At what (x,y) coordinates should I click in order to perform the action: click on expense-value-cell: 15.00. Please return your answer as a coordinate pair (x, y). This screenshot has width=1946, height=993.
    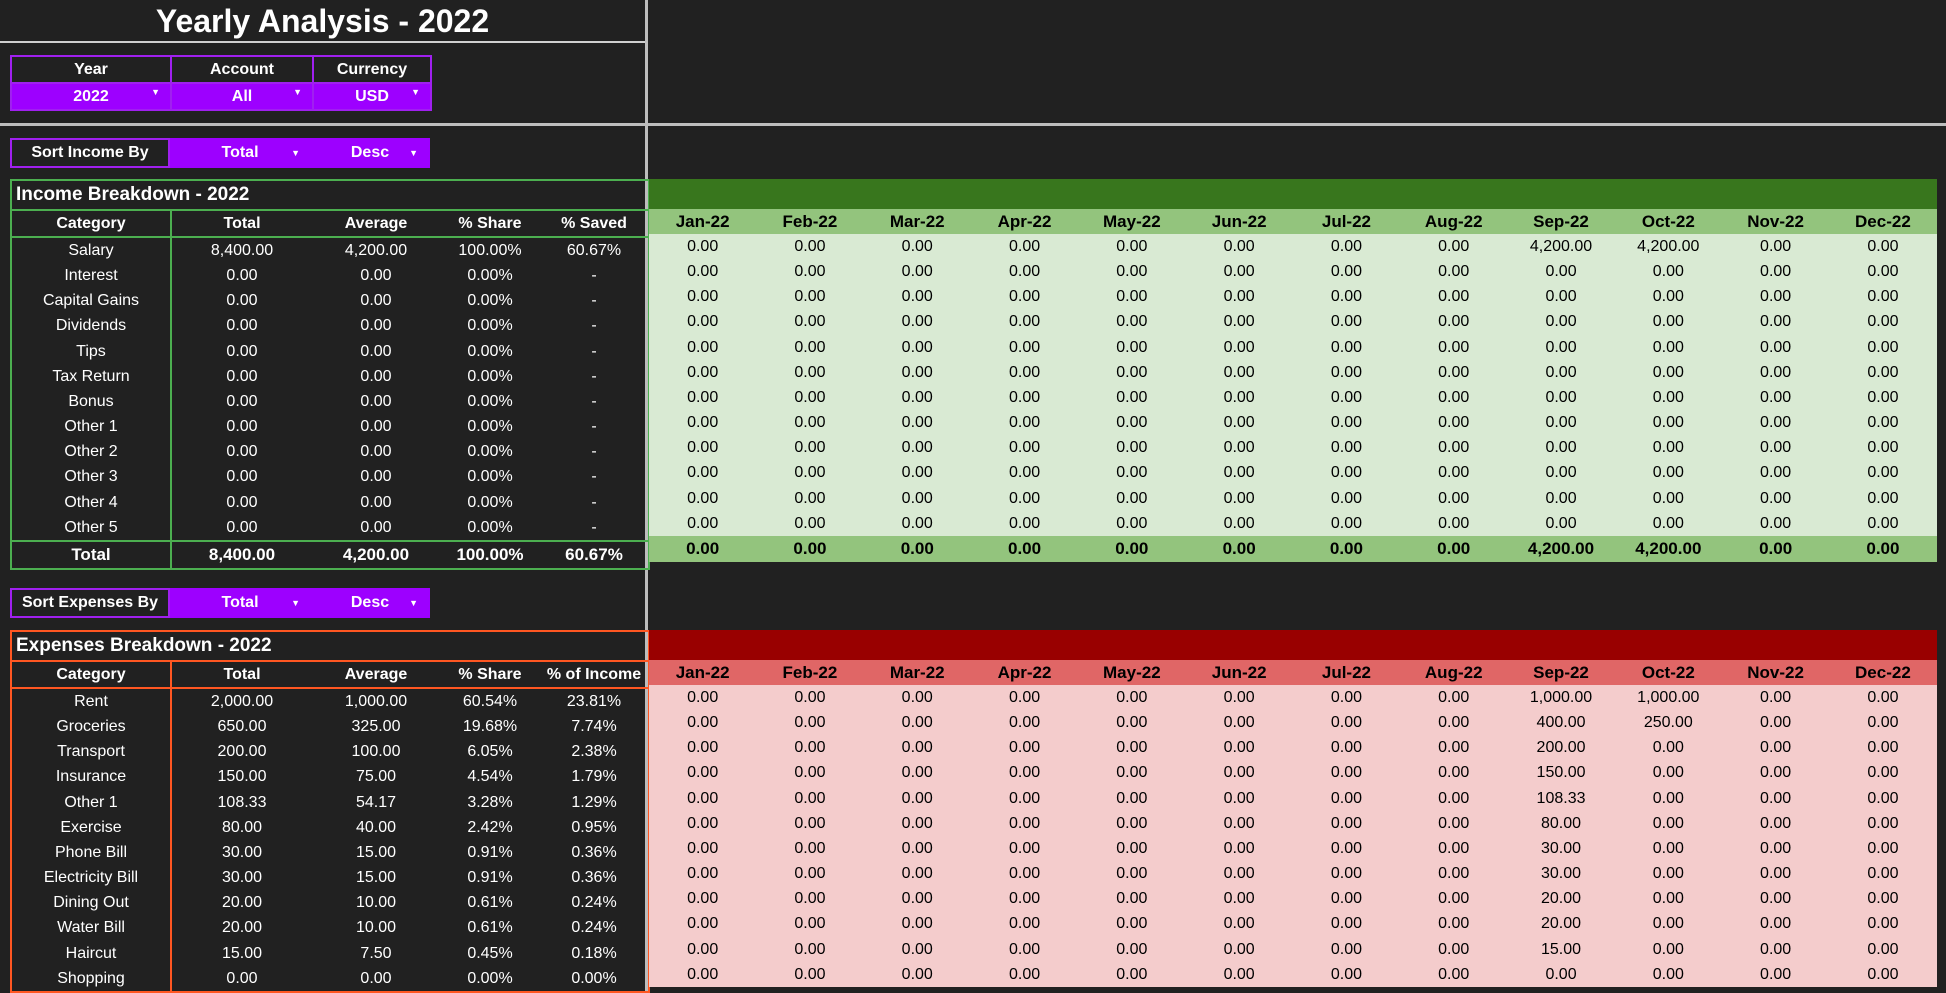
    Looking at the image, I should click on (242, 953).